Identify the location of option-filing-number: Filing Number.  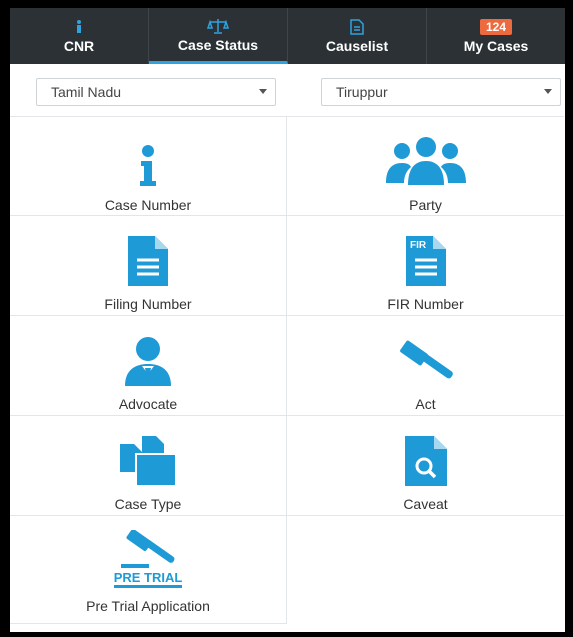
(148, 266).